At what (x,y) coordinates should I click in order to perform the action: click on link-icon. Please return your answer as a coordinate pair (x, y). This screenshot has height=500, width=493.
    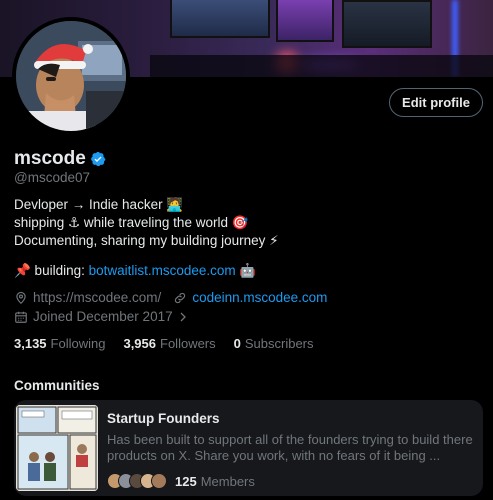
    Looking at the image, I should click on (180, 297).